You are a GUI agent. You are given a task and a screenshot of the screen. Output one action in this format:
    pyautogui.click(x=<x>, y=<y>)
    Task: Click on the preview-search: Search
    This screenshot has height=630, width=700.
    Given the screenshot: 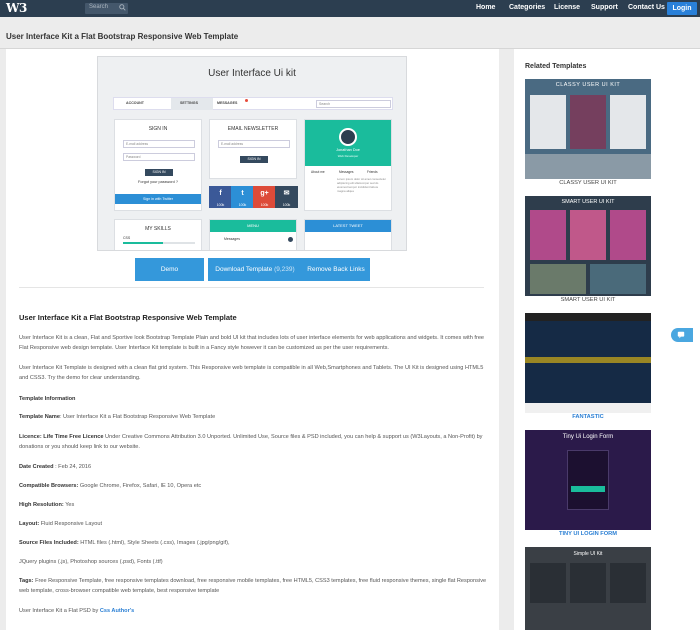 What is the action you would take?
    pyautogui.click(x=353, y=104)
    